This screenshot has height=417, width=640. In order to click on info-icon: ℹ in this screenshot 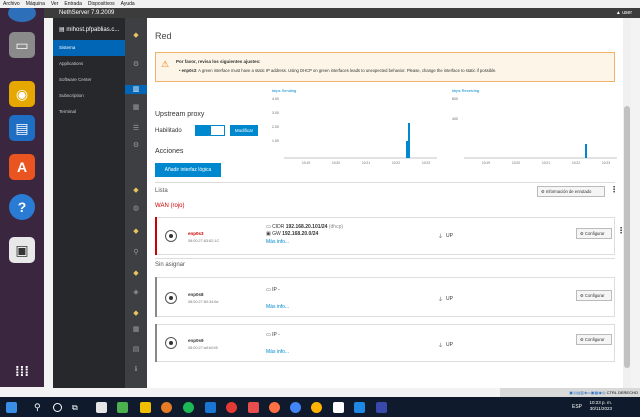, I will do `click(136, 369)`.